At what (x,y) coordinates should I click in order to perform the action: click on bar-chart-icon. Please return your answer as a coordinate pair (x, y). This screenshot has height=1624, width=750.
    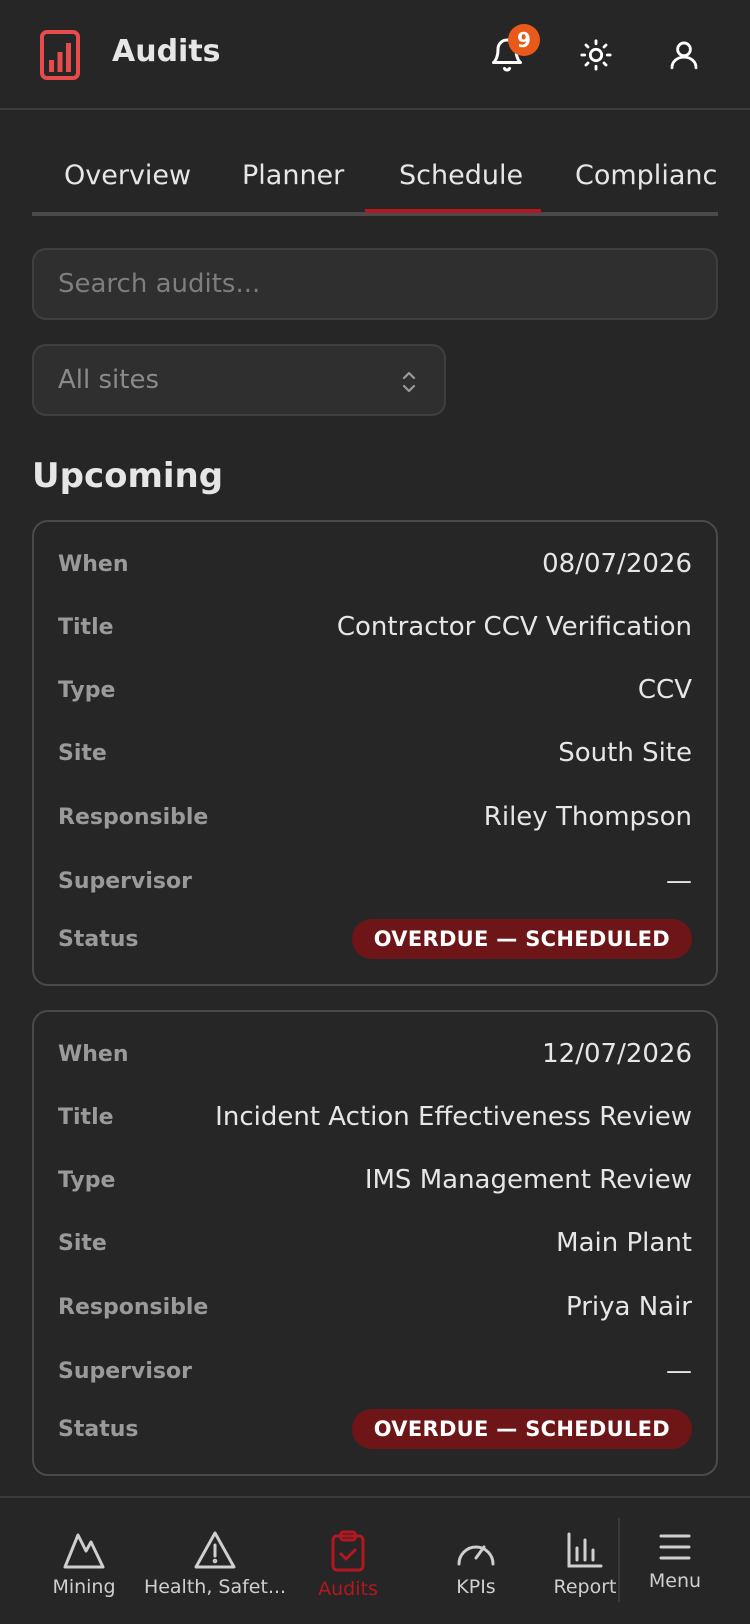
    Looking at the image, I should click on (585, 1550).